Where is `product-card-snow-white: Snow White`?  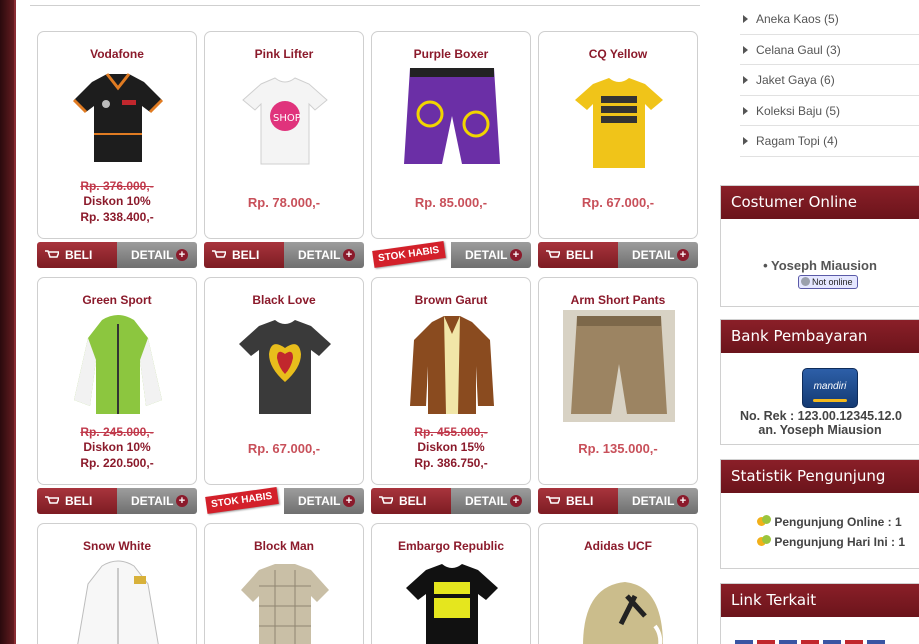 product-card-snow-white: Snow White is located at coordinates (117, 583).